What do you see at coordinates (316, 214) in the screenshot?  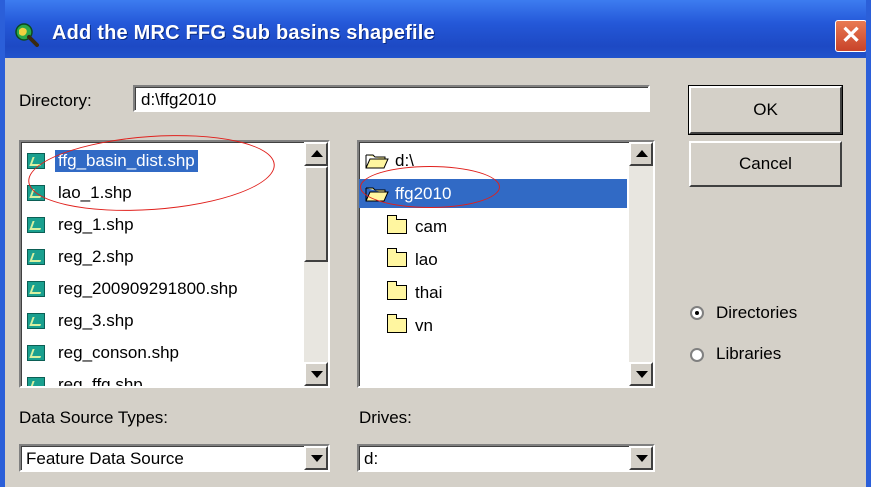 I see `scroll-thumb` at bounding box center [316, 214].